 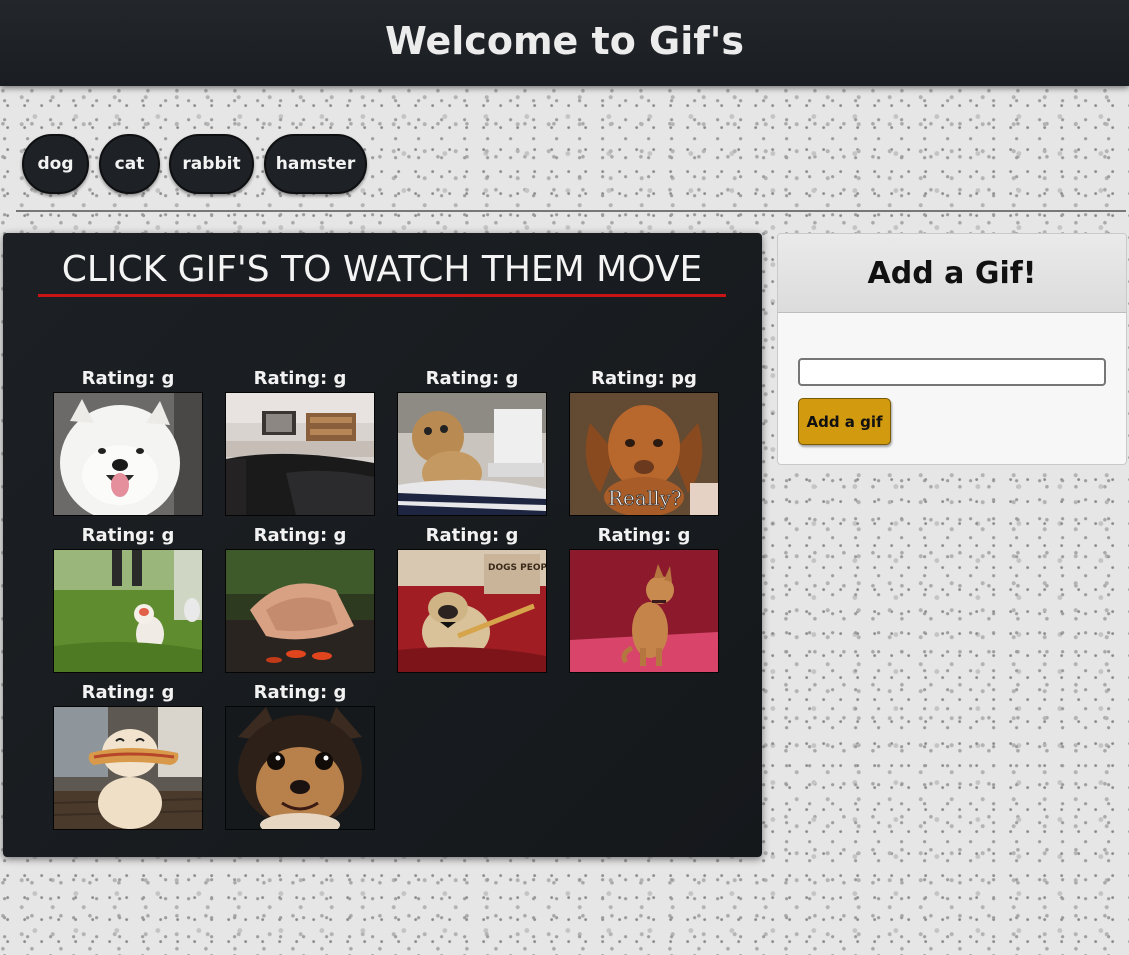 I want to click on gif-image-covered-dog, so click(x=300, y=611).